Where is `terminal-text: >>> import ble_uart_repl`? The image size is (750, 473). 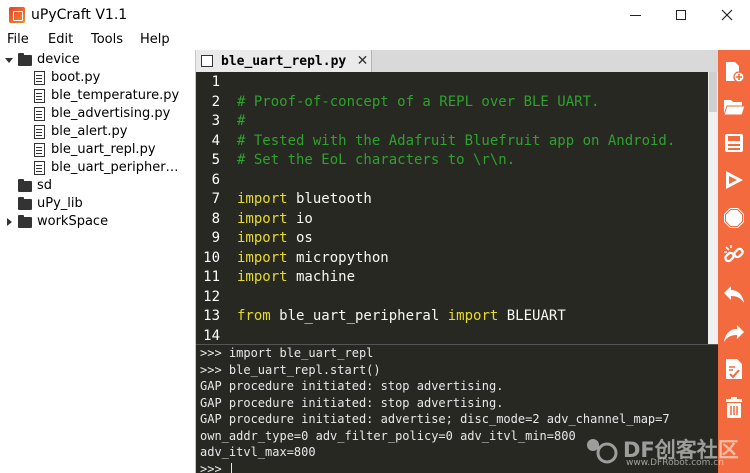 terminal-text: >>> import ble_uart_repl is located at coordinates (287, 353).